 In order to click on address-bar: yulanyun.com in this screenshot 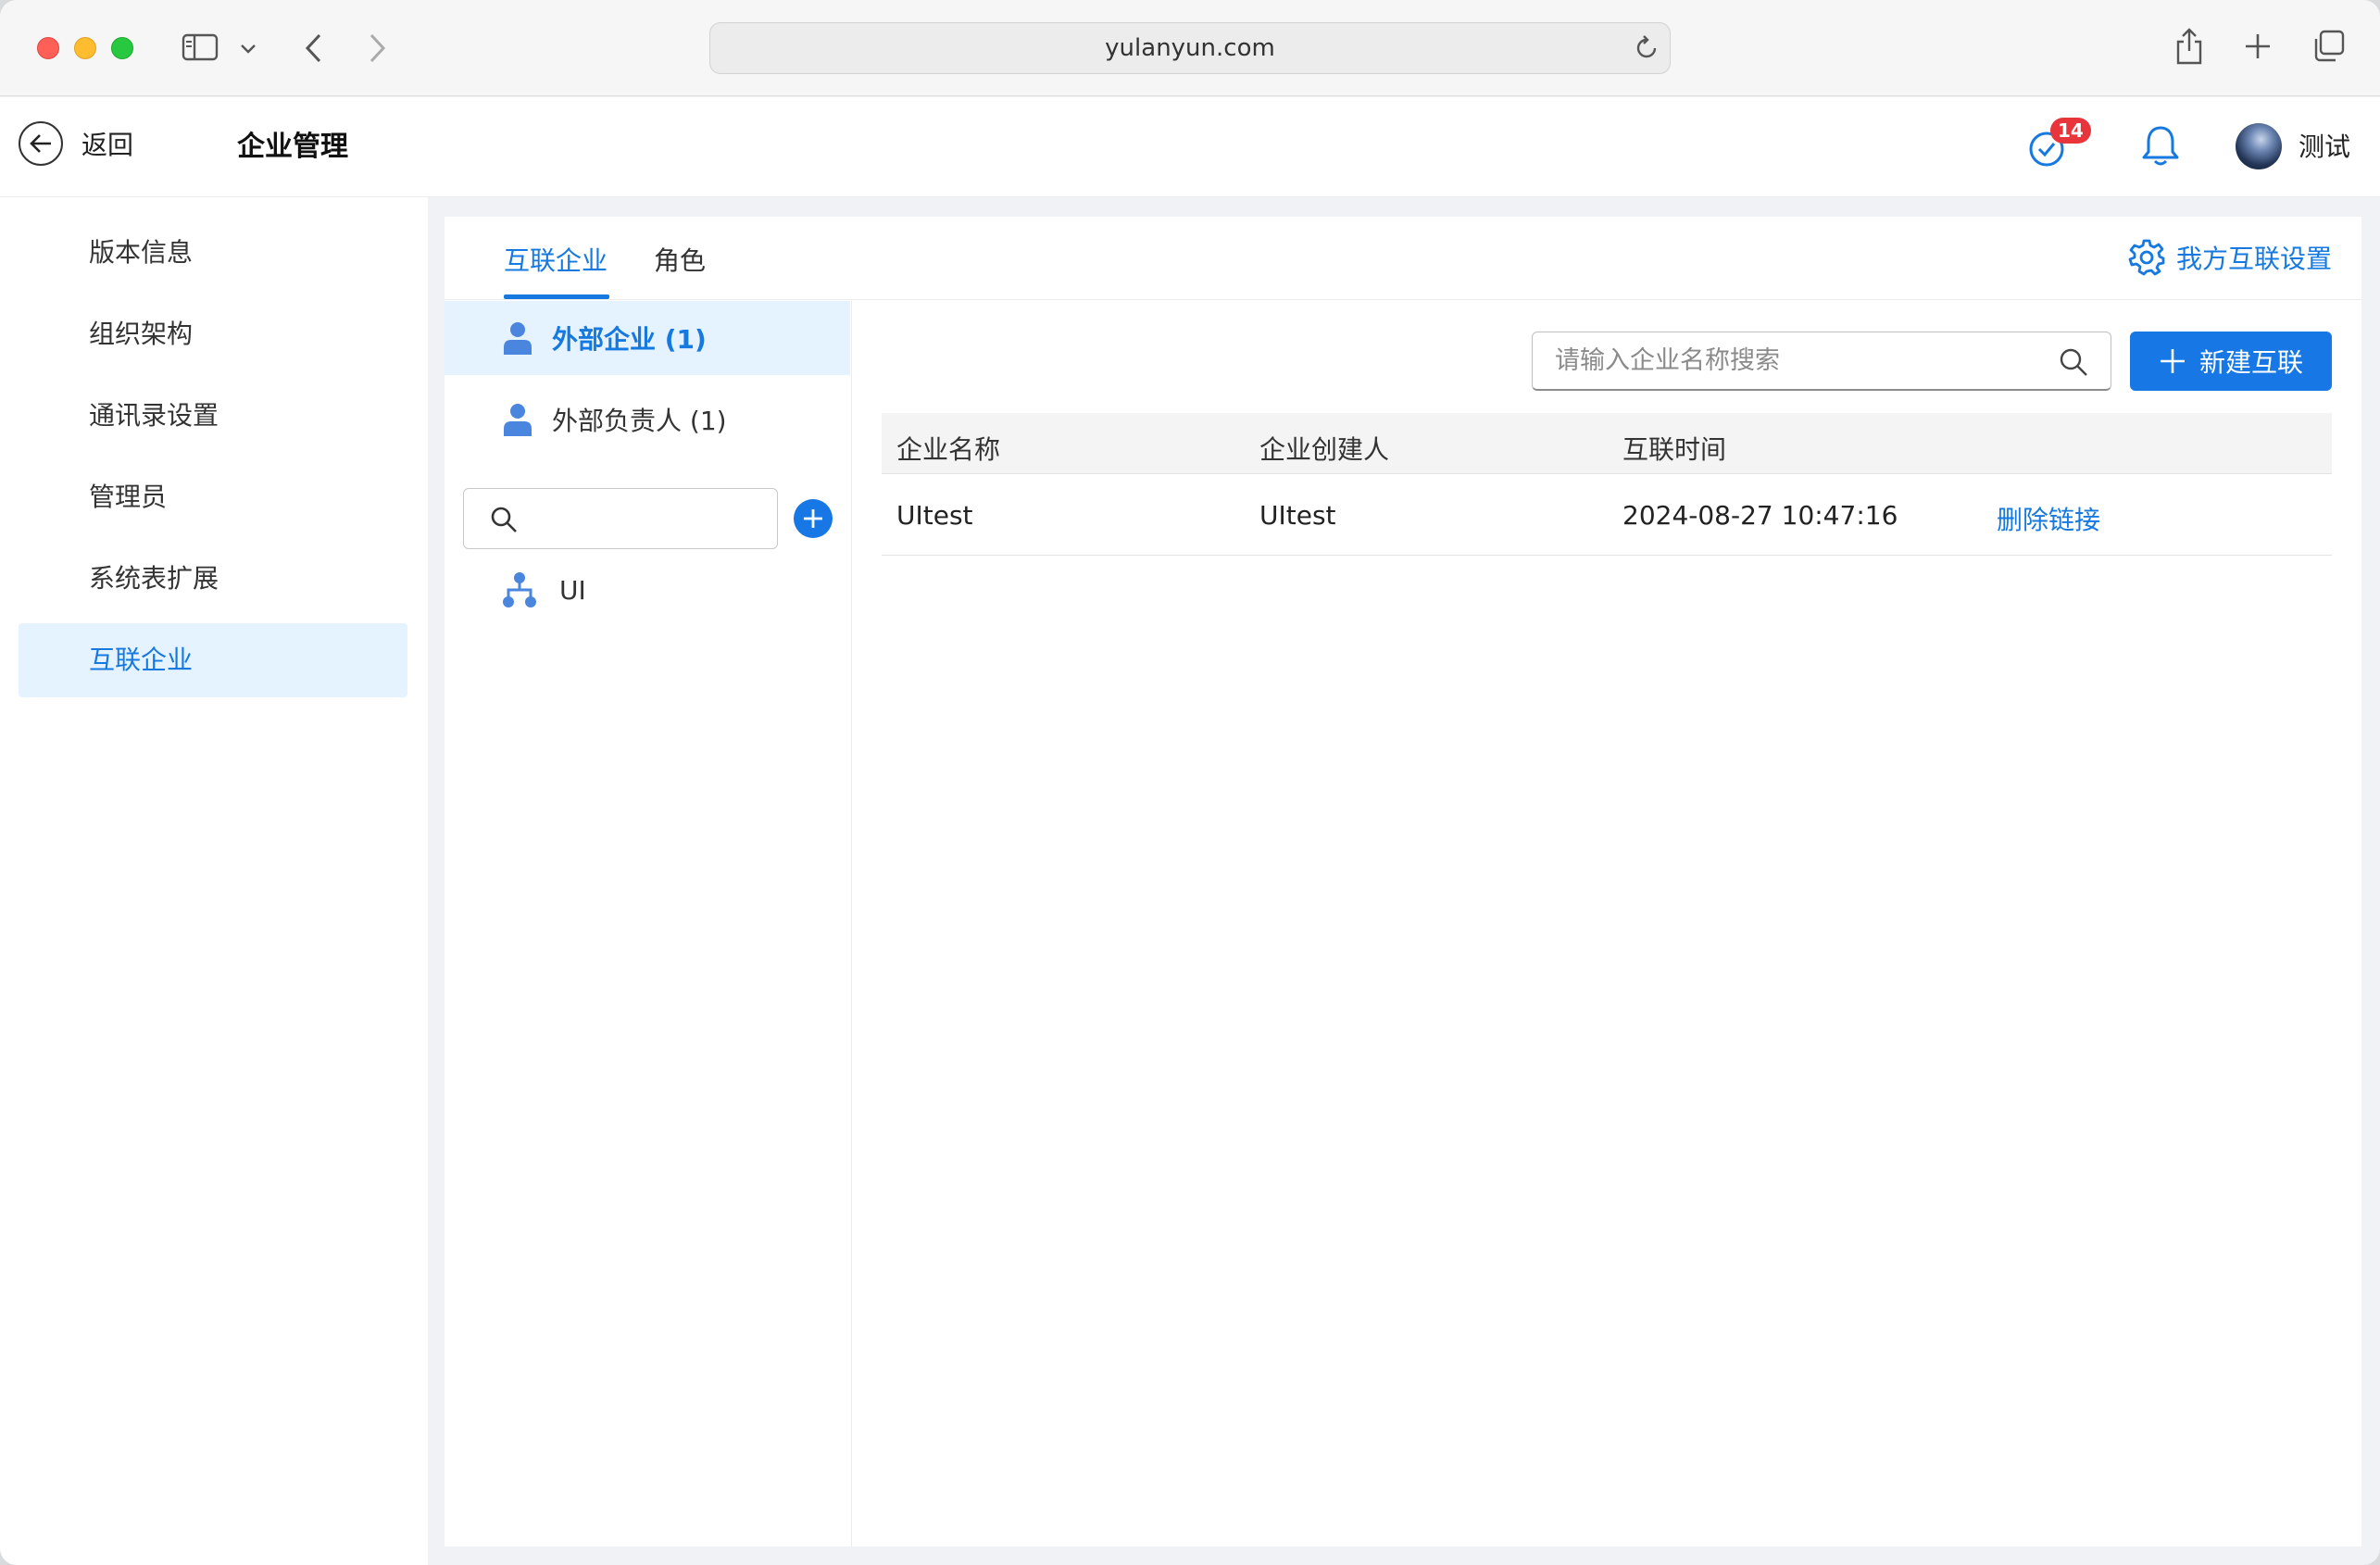, I will do `click(1190, 48)`.